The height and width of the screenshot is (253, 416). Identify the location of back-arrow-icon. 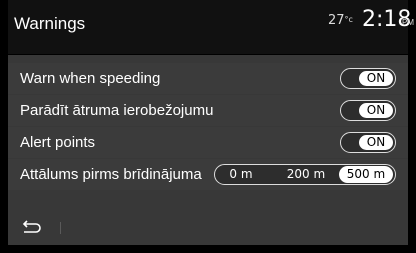
(31, 227).